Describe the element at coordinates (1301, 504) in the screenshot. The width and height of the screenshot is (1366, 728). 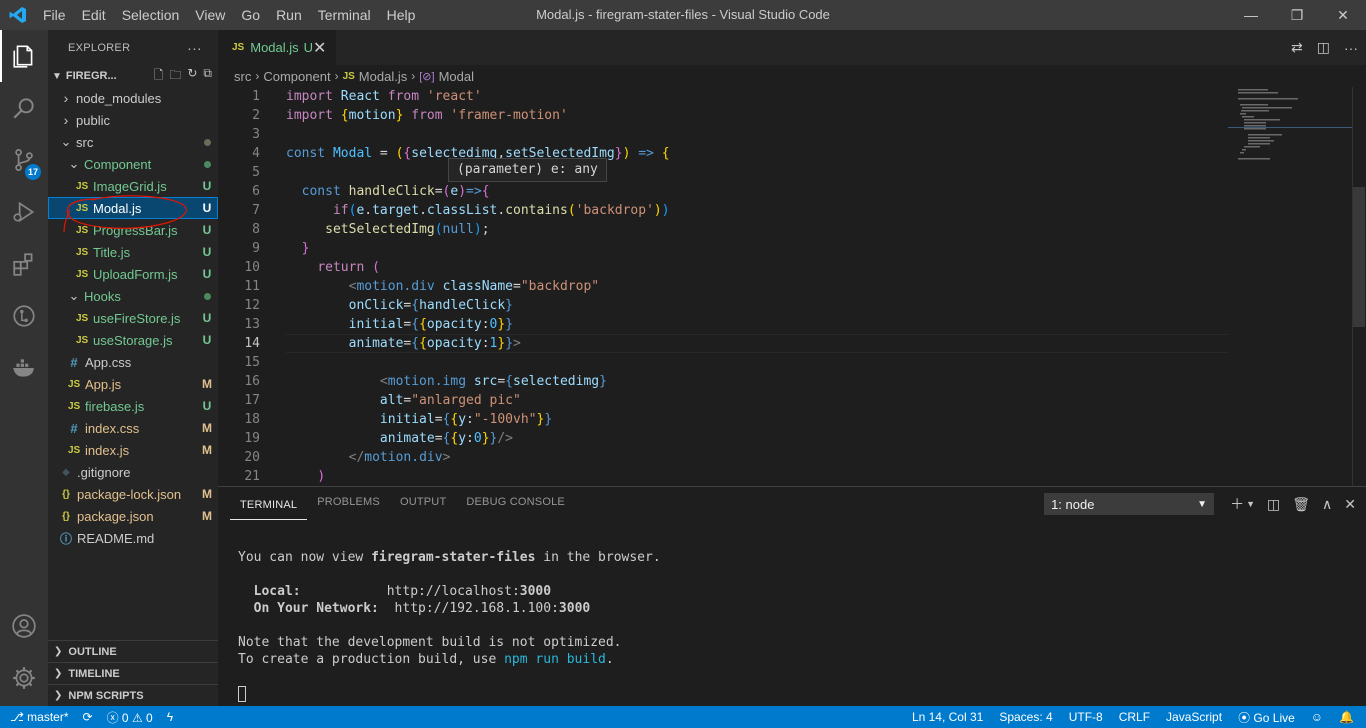
I see `trash-icon: 🗑` at that location.